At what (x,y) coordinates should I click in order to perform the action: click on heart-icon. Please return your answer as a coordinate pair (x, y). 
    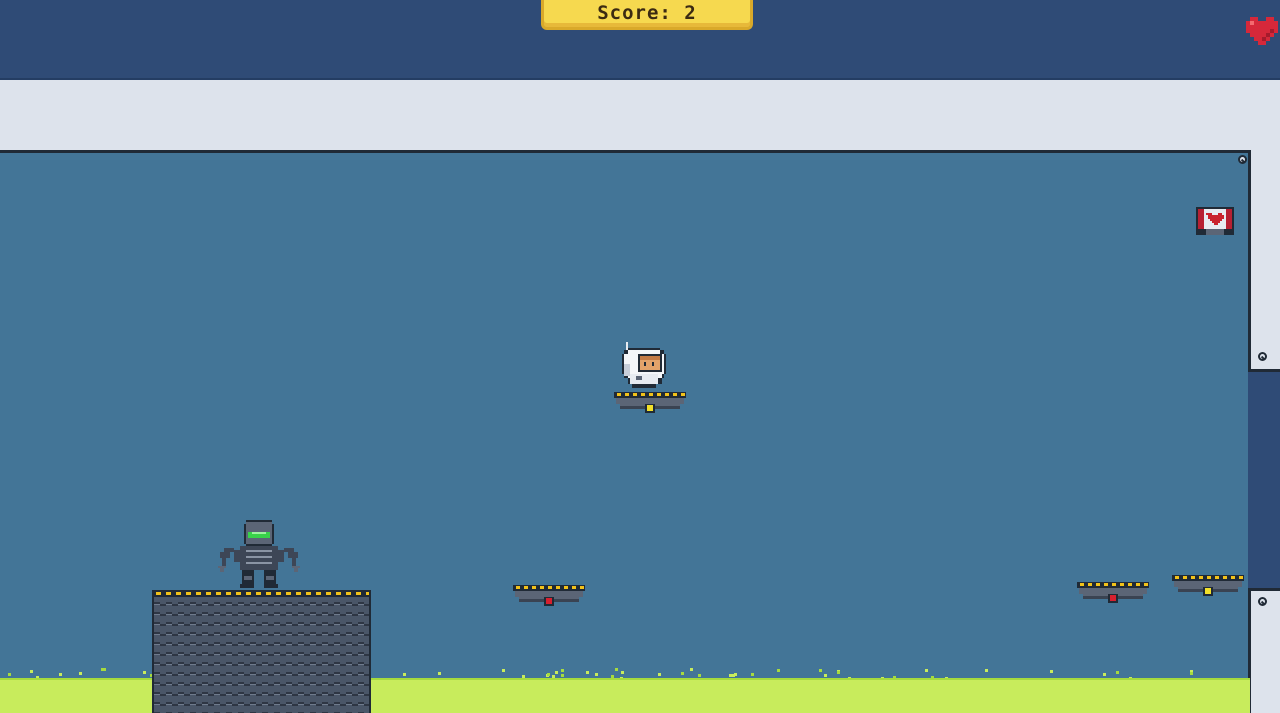
    Looking at the image, I should click on (1262, 31).